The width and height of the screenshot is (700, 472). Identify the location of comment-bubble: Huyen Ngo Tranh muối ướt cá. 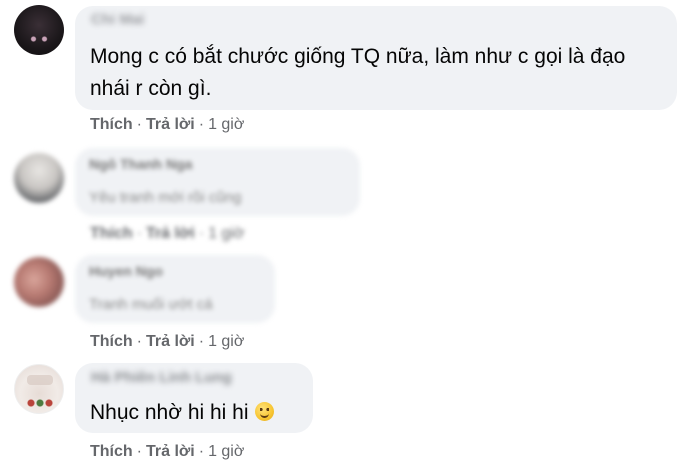
(175, 289).